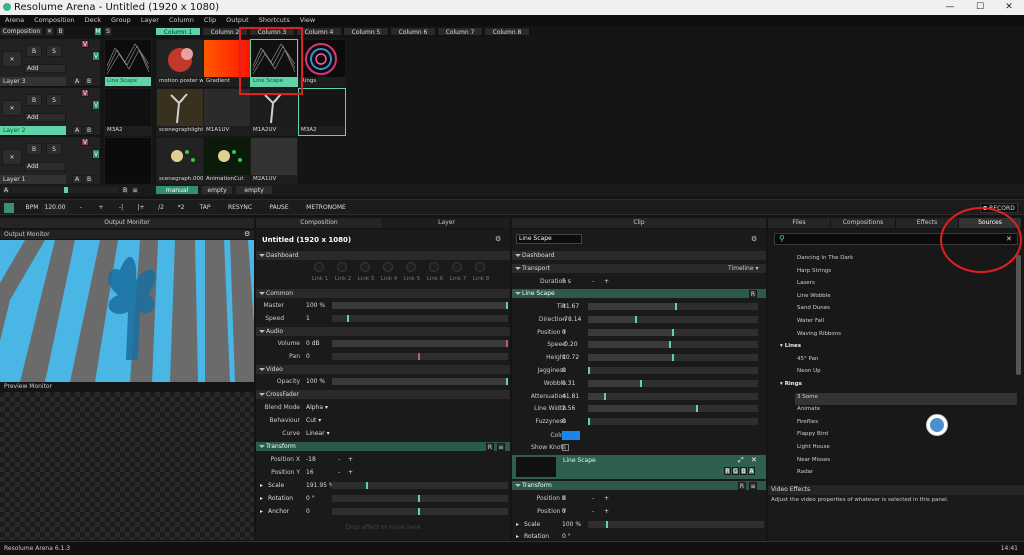  I want to click on duration-plus-button: +, so click(606, 281).